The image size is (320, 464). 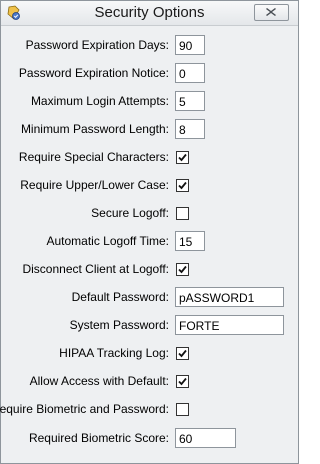 I want to click on field-label: Require Biometric and Password:, so click(x=84, y=409).